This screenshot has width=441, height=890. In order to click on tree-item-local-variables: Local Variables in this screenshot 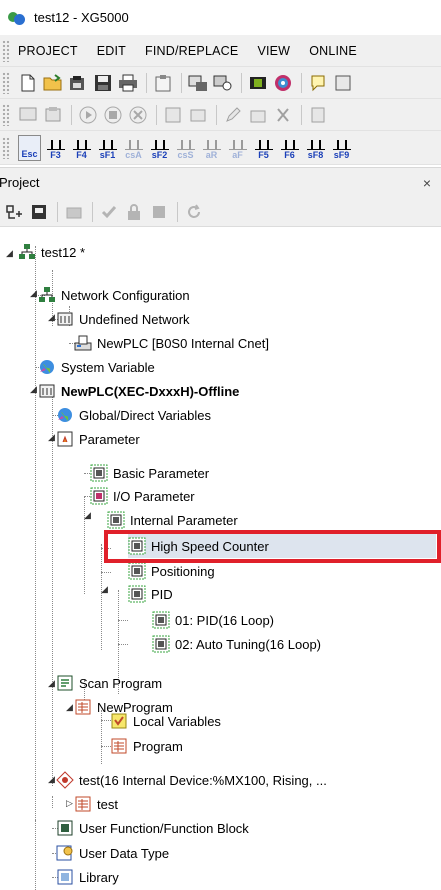, I will do `click(165, 721)`.